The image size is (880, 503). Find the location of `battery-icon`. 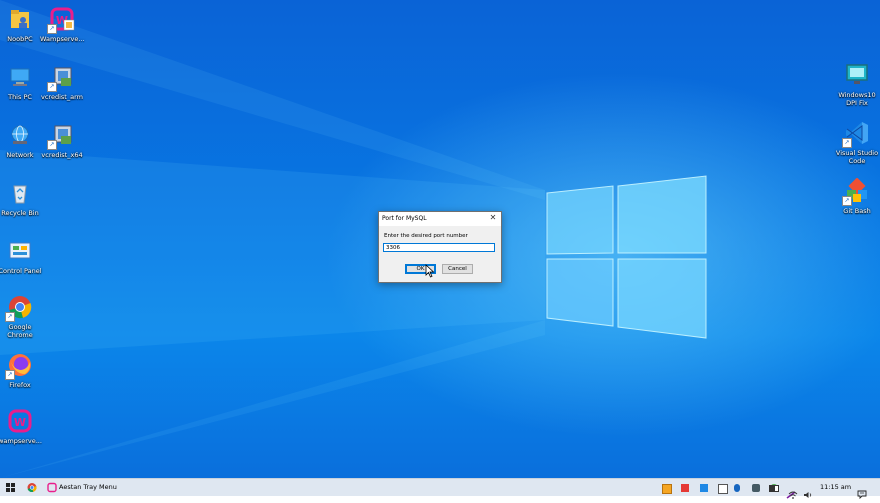

battery-icon is located at coordinates (774, 488).